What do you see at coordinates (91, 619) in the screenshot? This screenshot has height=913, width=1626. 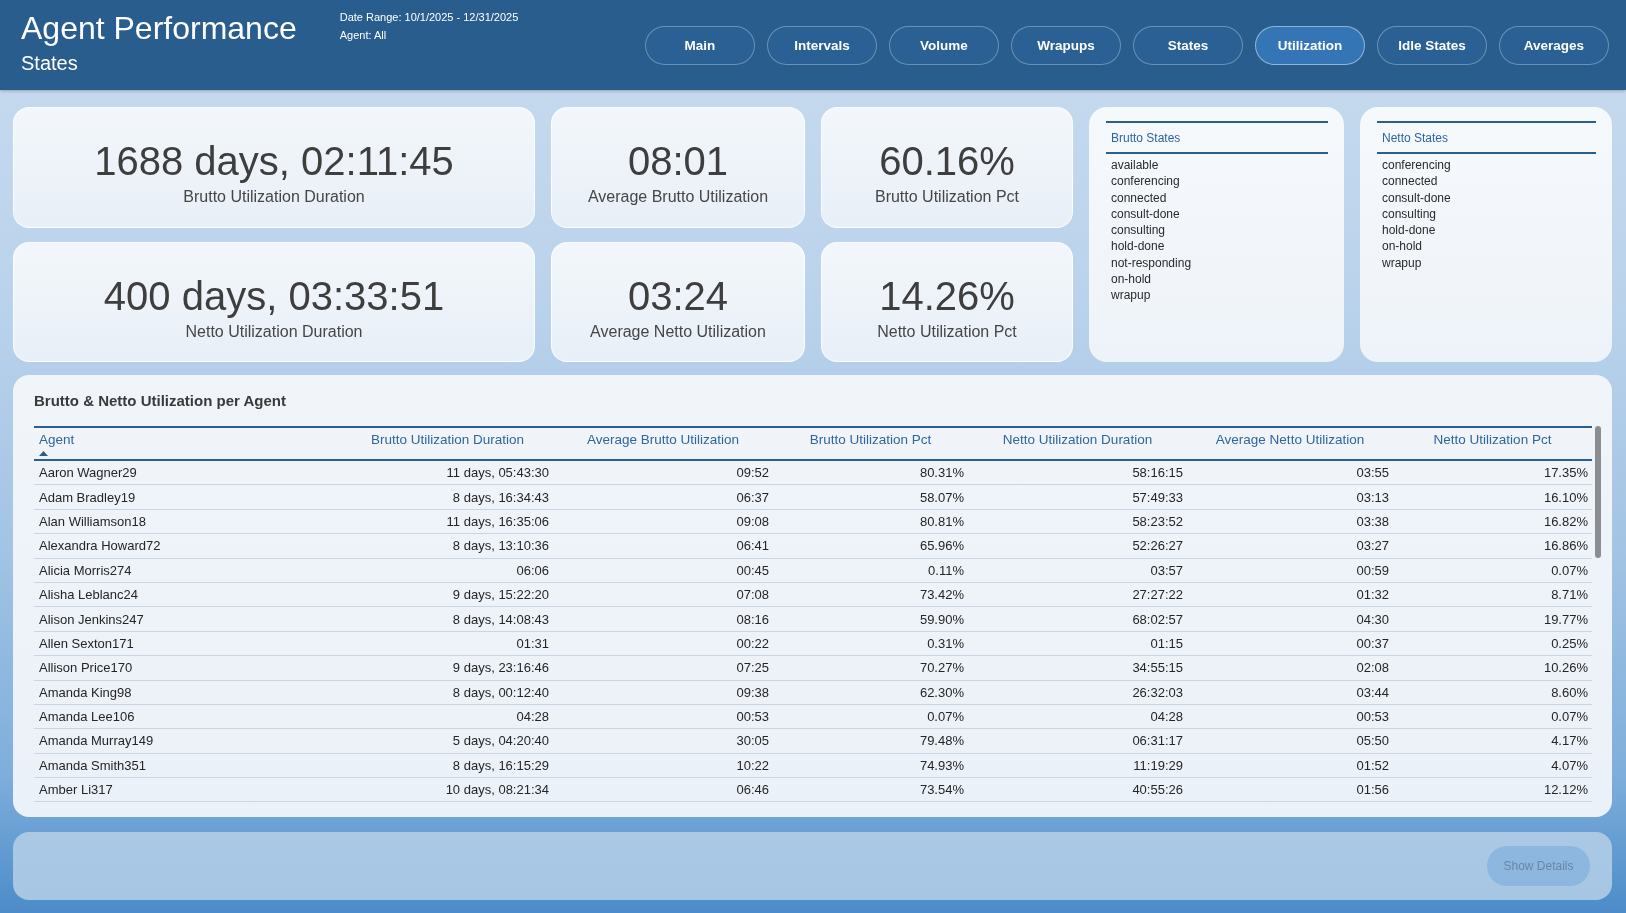 I see `table-cell-text: Alison Jenkins247` at bounding box center [91, 619].